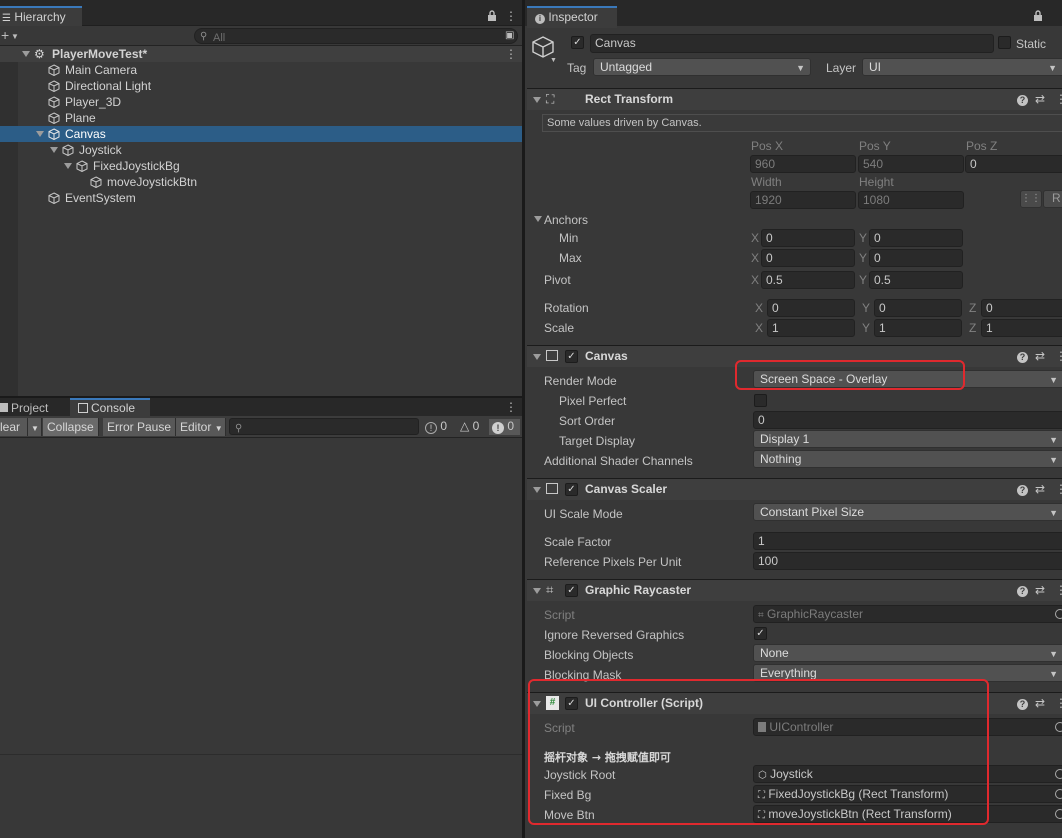 The width and height of the screenshot is (1062, 838). Describe the element at coordinates (492, 16) in the screenshot. I see `lock-icon` at that location.